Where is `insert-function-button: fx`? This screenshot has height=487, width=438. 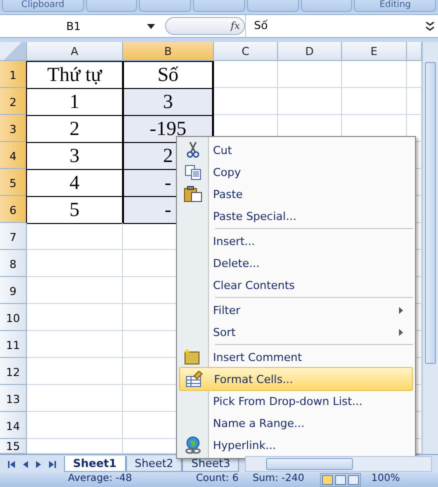
insert-function-button: fx is located at coordinates (235, 26).